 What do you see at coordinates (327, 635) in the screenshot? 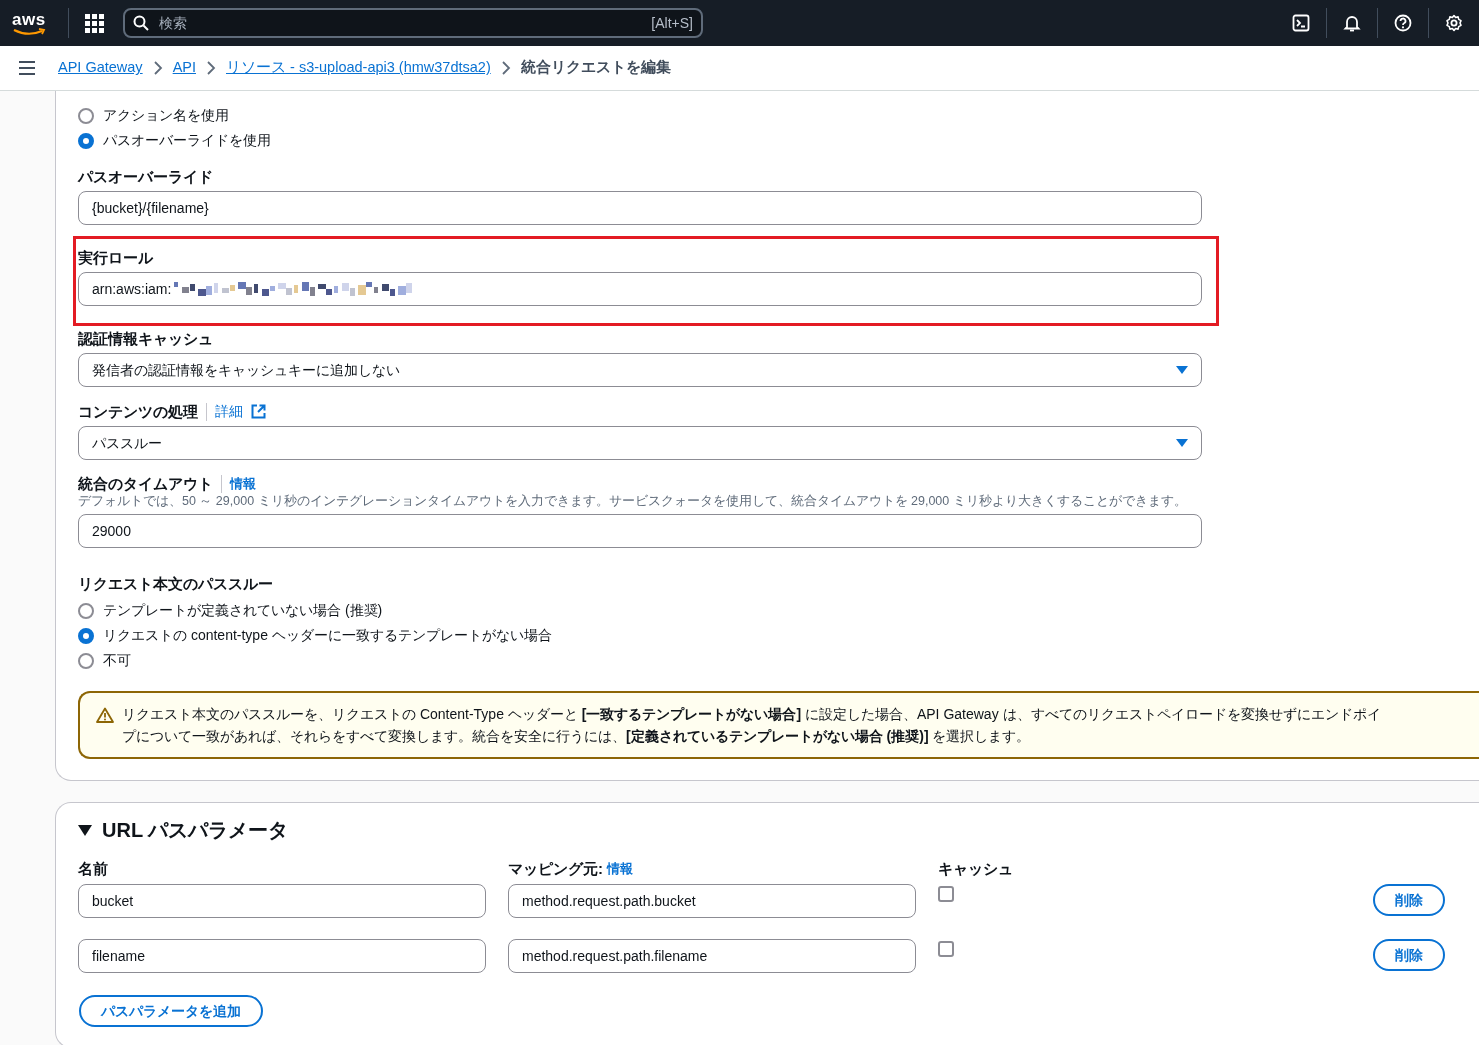
I see `radio-label: リクエストの content-type ヘッダーに一致するテンプレートがない場合` at bounding box center [327, 635].